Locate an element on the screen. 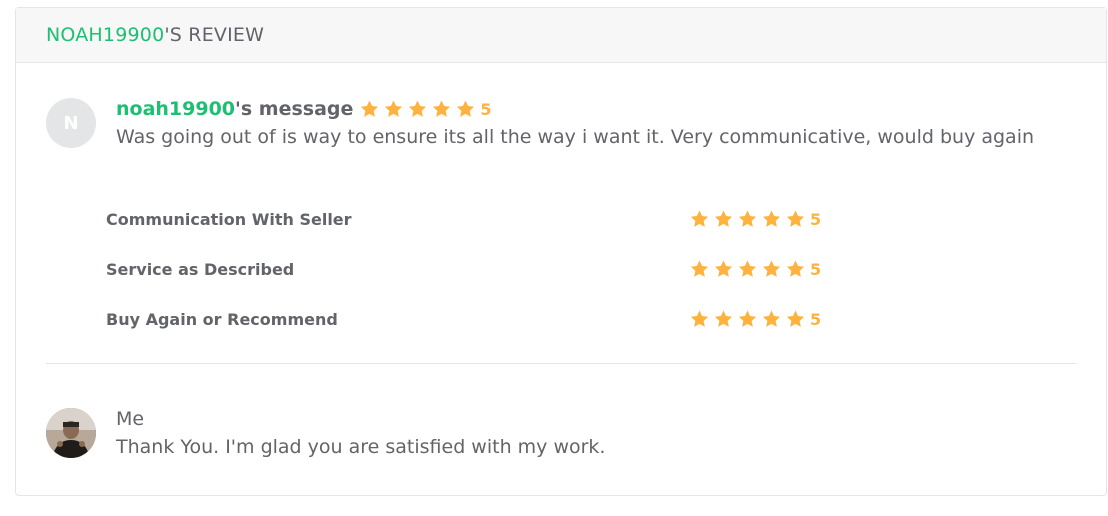  avatar-initial: N is located at coordinates (71, 123).